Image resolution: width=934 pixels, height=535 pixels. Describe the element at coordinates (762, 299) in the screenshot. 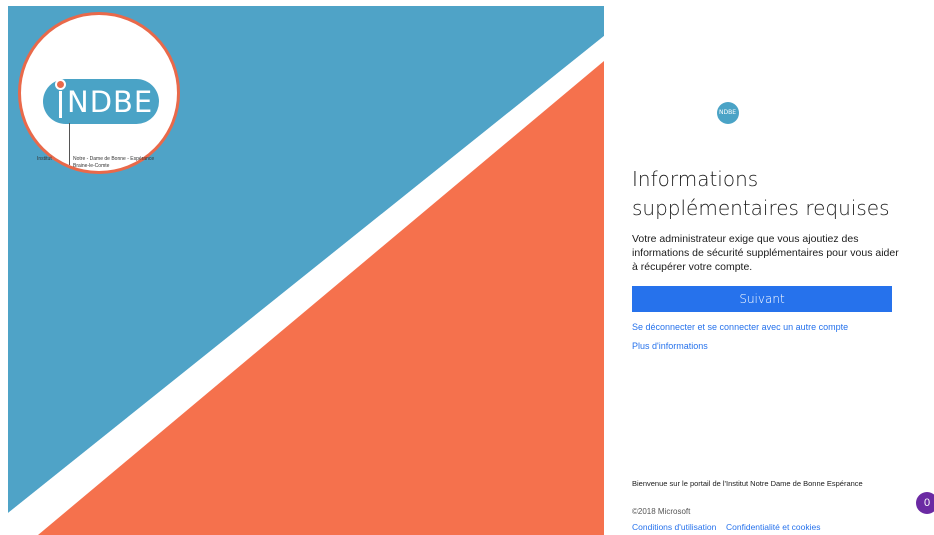

I see `next-button: Suivant` at that location.